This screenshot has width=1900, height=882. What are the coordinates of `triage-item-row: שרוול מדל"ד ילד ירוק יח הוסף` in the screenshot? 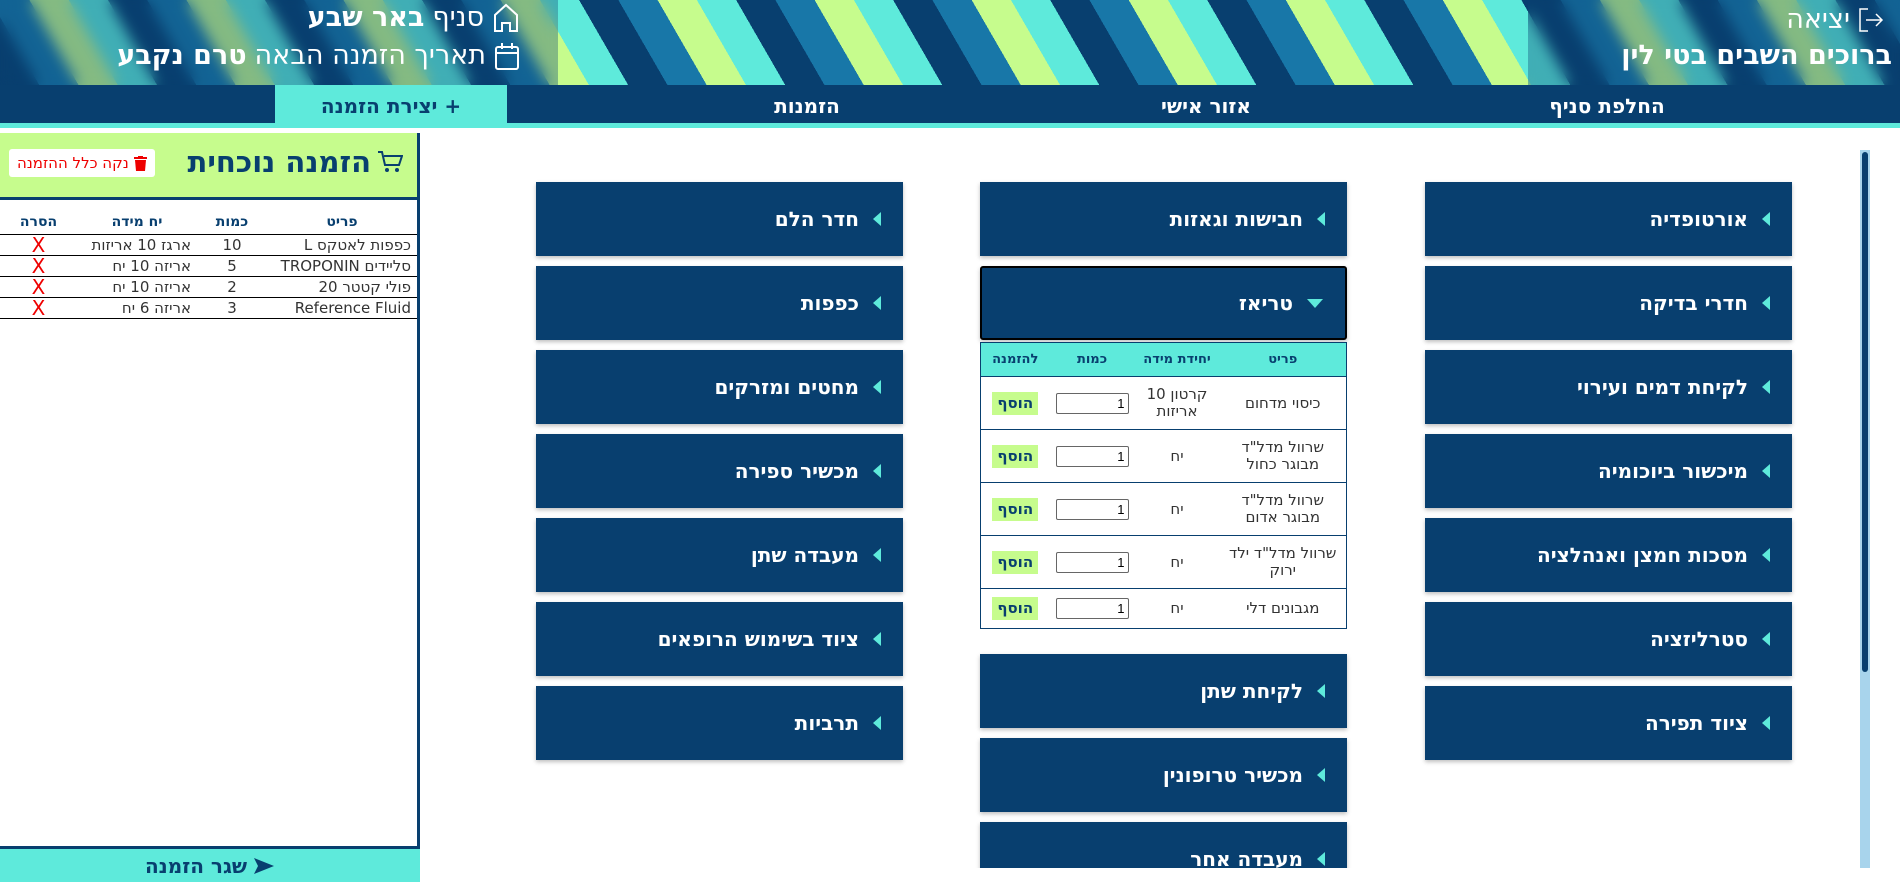 It's located at (1163, 562).